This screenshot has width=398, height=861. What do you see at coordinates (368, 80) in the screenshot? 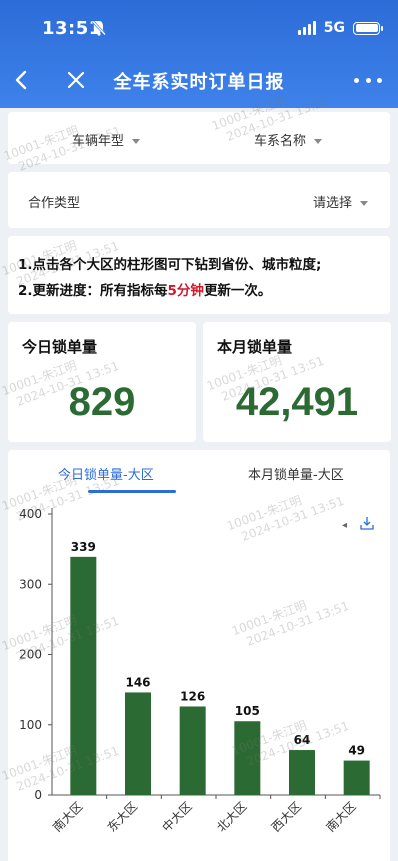
I see `more-icon` at bounding box center [368, 80].